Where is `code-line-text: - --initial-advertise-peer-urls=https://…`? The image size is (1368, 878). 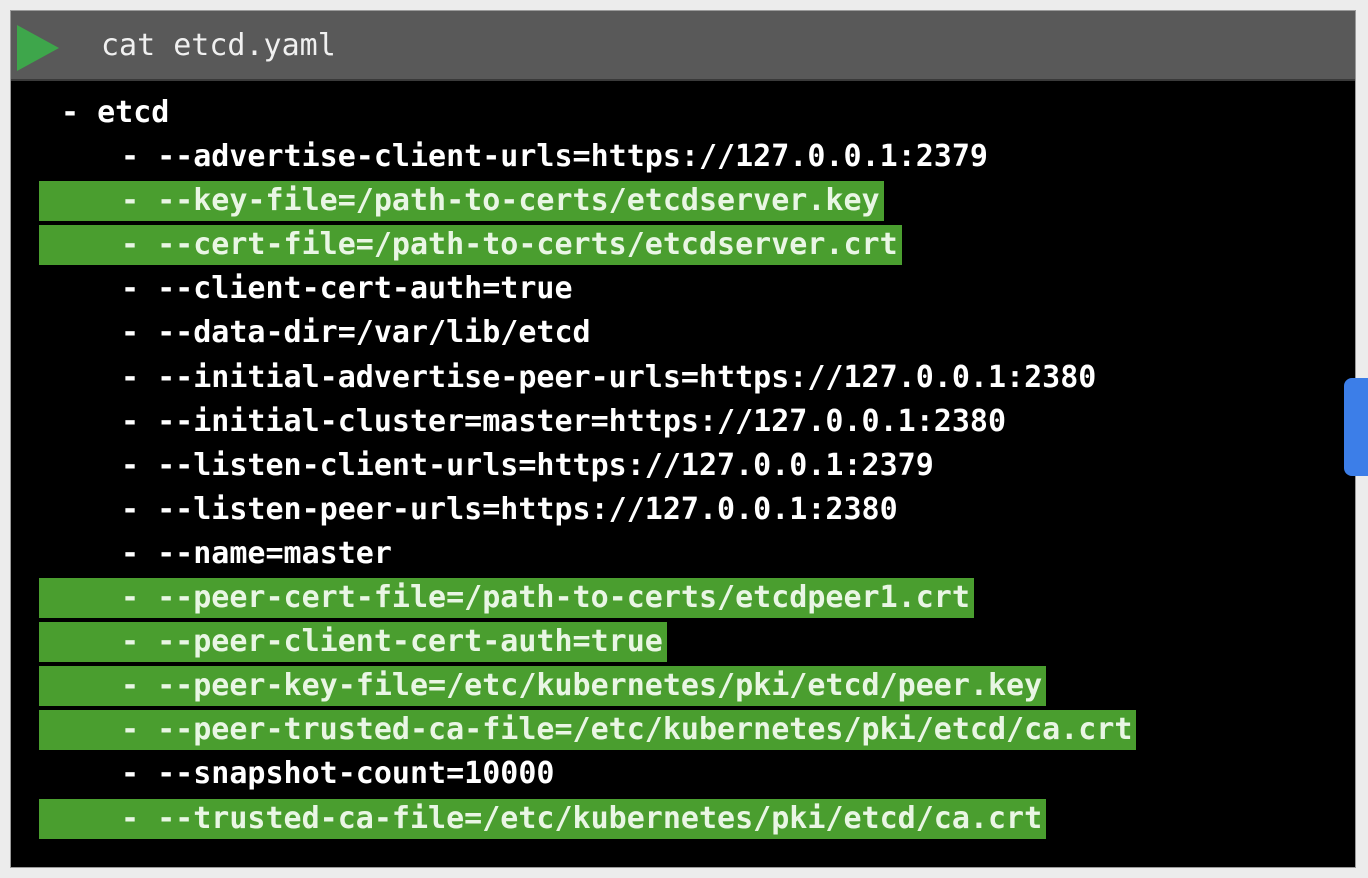
code-line-text: - --initial-advertise-peer-urls=https://… is located at coordinates (609, 377).